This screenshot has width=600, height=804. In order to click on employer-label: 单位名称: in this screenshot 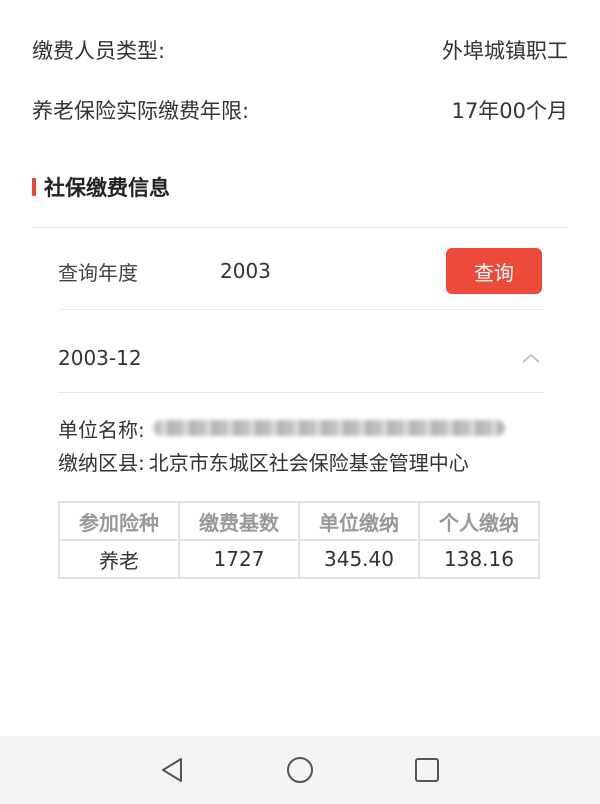, I will do `click(101, 429)`.